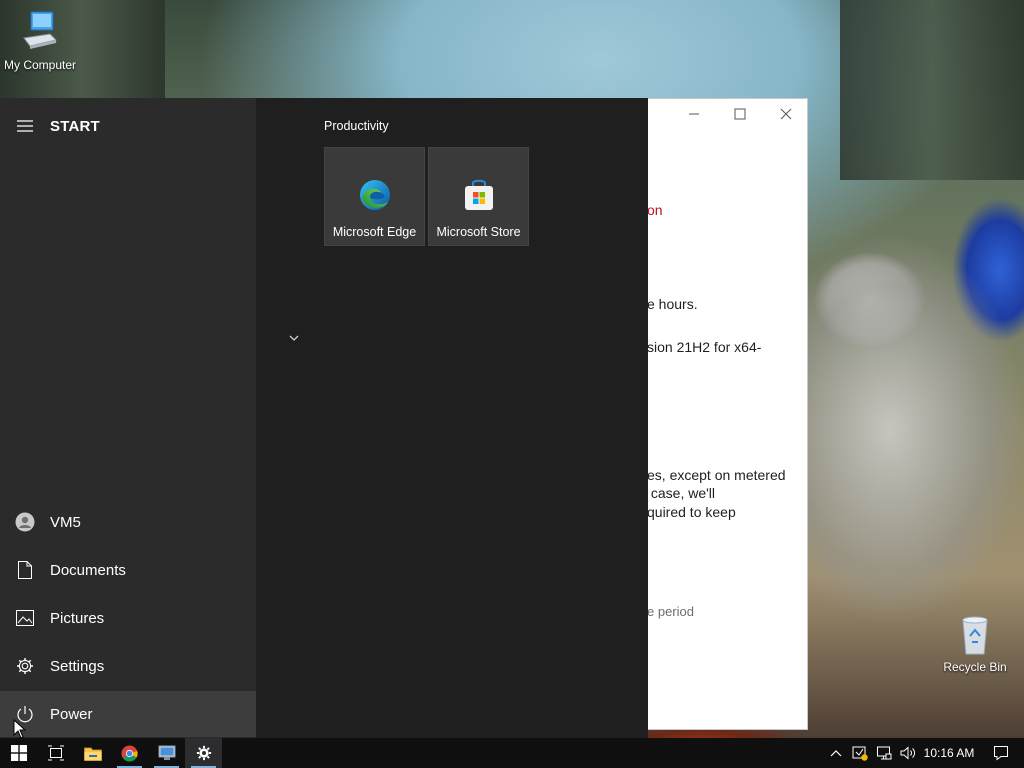 The height and width of the screenshot is (768, 1024). I want to click on hamburger-icon, so click(25, 126).